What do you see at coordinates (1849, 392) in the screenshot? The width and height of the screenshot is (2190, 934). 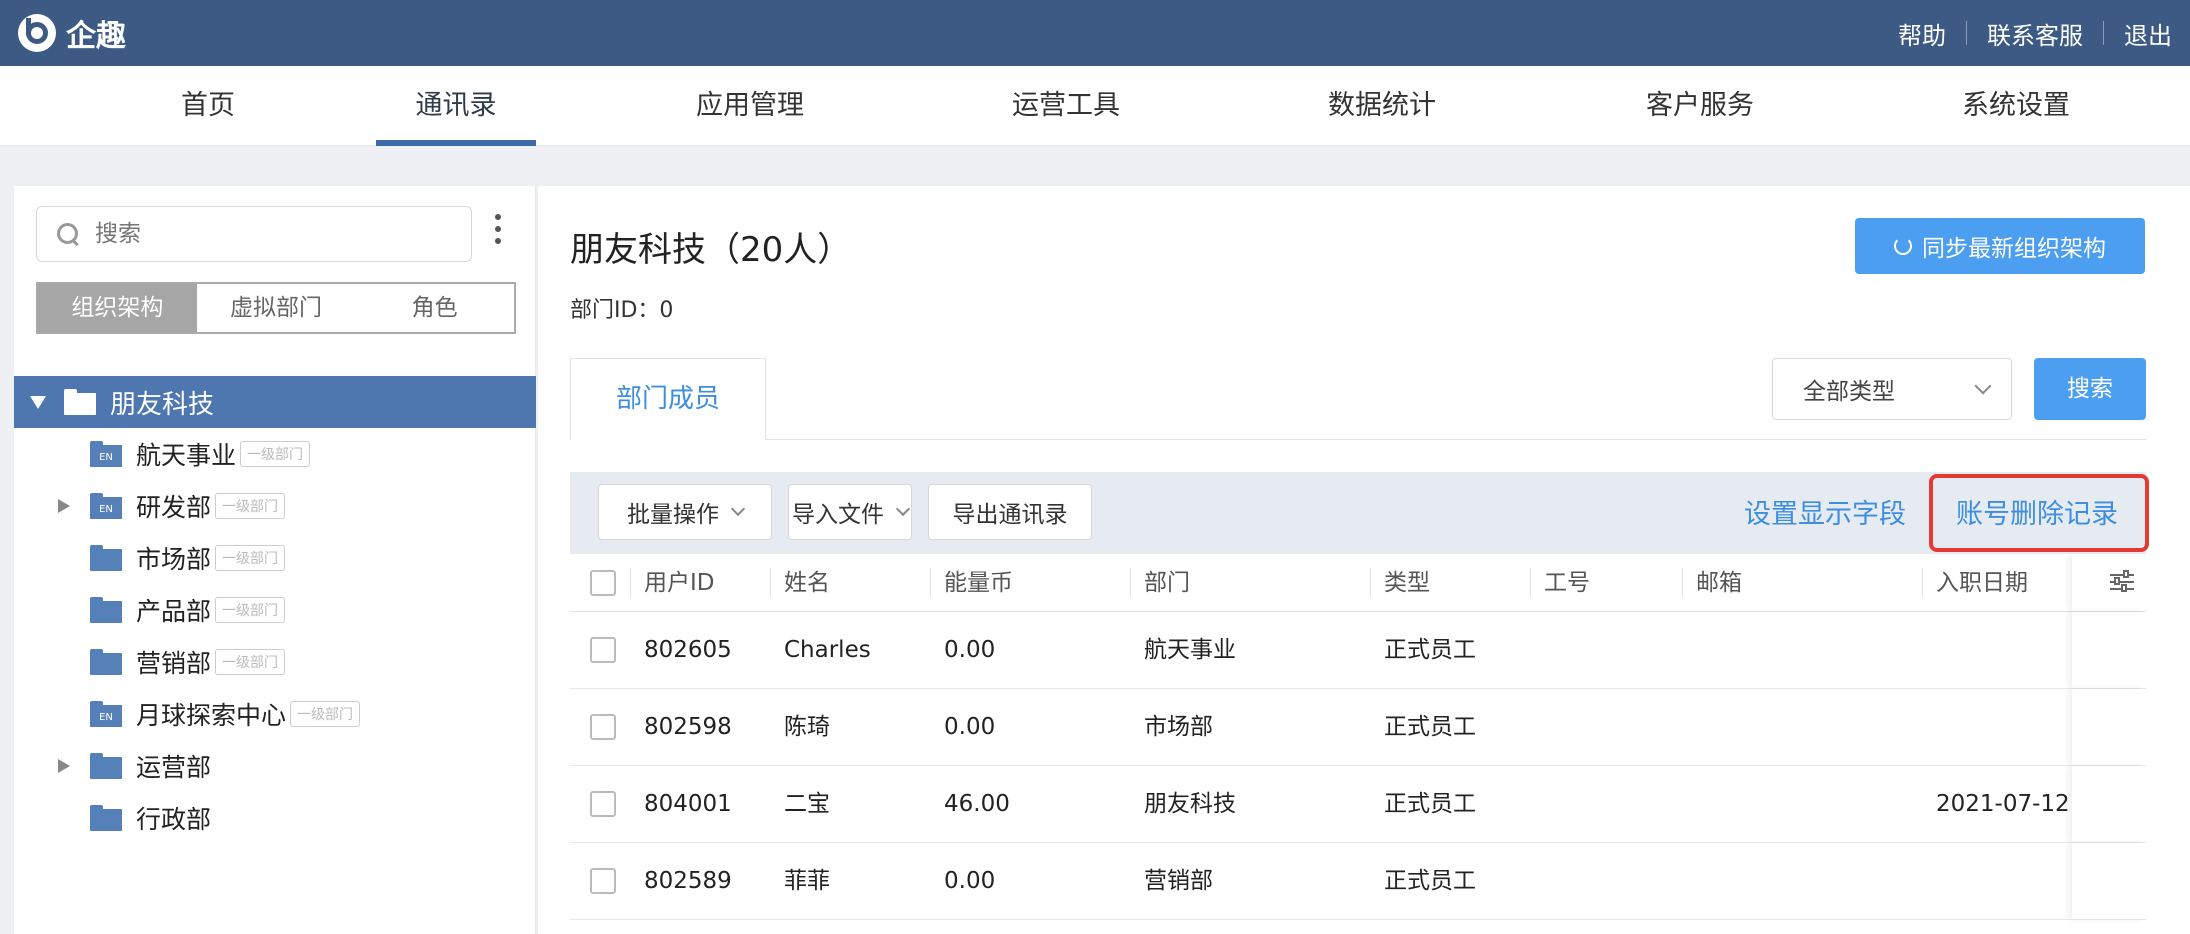 I see `type-select-value: 全部类型` at bounding box center [1849, 392].